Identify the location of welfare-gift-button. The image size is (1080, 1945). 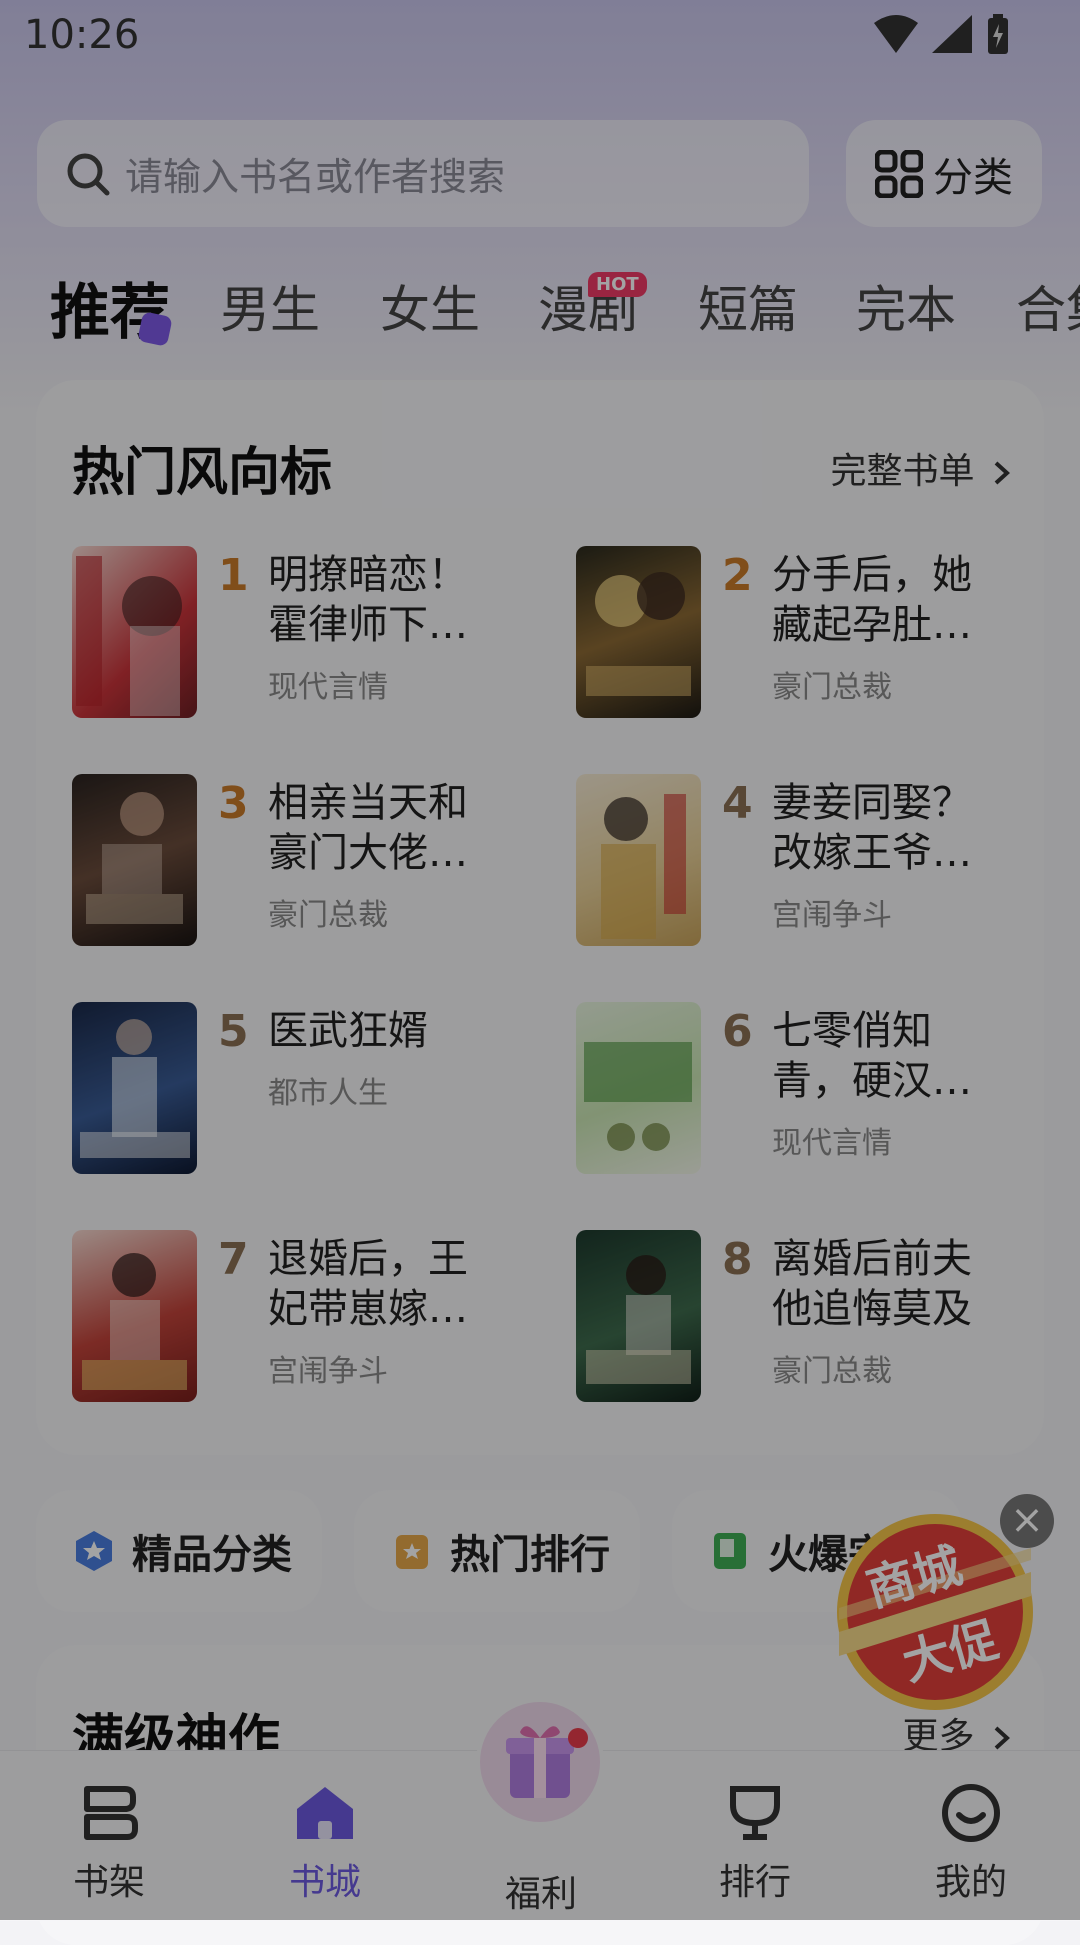
(540, 1762).